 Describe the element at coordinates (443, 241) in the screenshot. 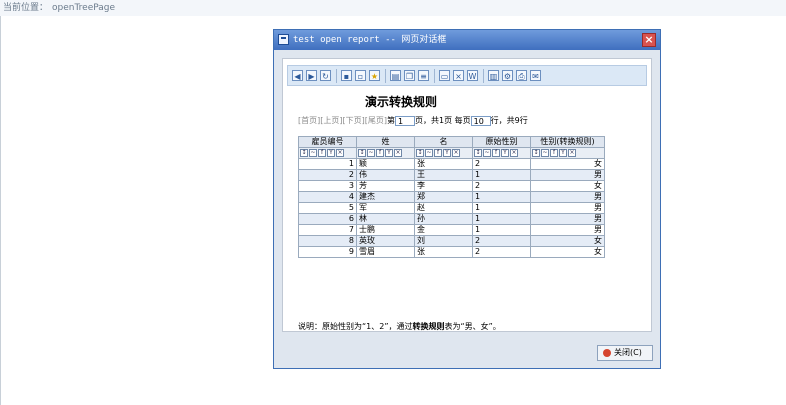

I see `table-cell: 刘` at that location.